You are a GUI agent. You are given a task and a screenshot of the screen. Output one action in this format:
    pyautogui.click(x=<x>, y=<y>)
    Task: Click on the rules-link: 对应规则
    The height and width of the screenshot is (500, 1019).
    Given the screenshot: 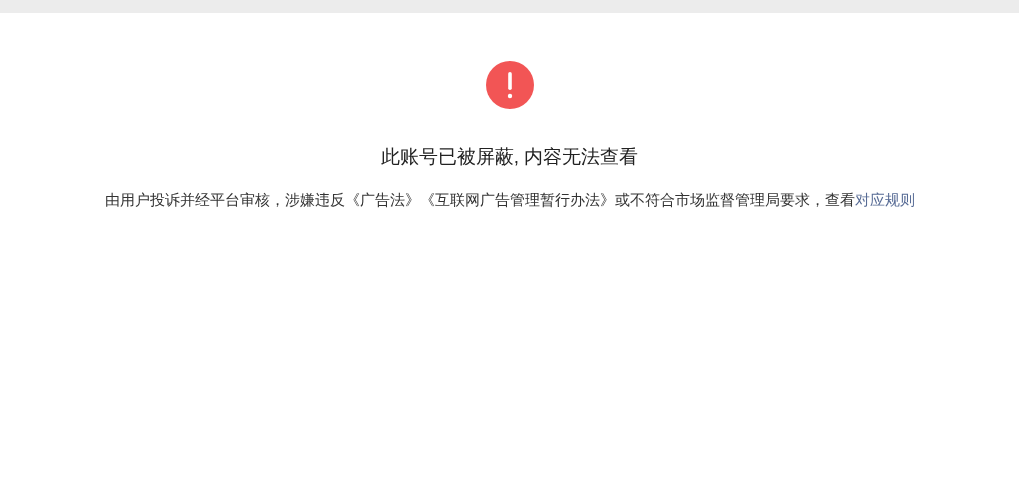 What is the action you would take?
    pyautogui.click(x=884, y=199)
    